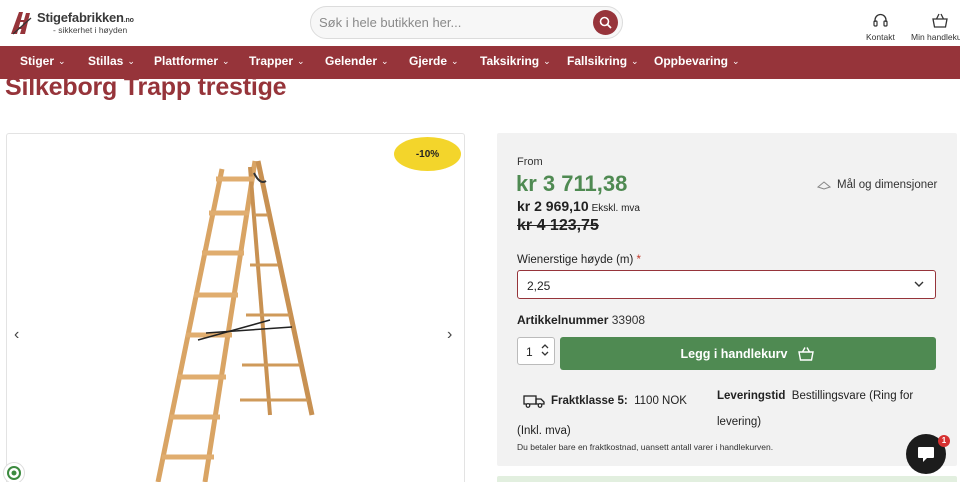  Describe the element at coordinates (539, 286) in the screenshot. I see `variant-select-value: 2,25` at that location.